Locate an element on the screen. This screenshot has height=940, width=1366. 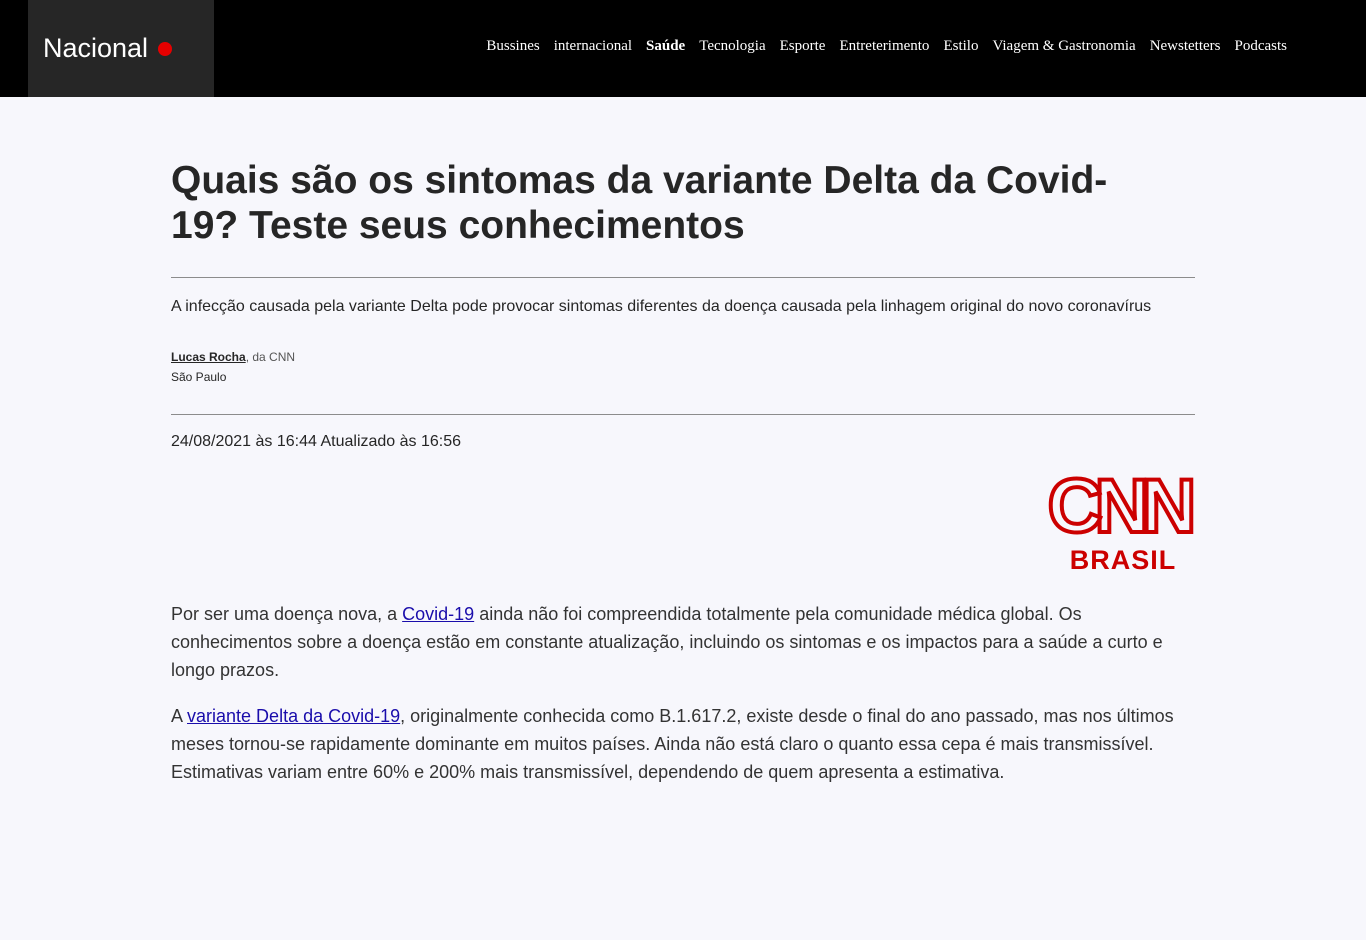
nav-item-estilo: Estilo is located at coordinates (960, 46).